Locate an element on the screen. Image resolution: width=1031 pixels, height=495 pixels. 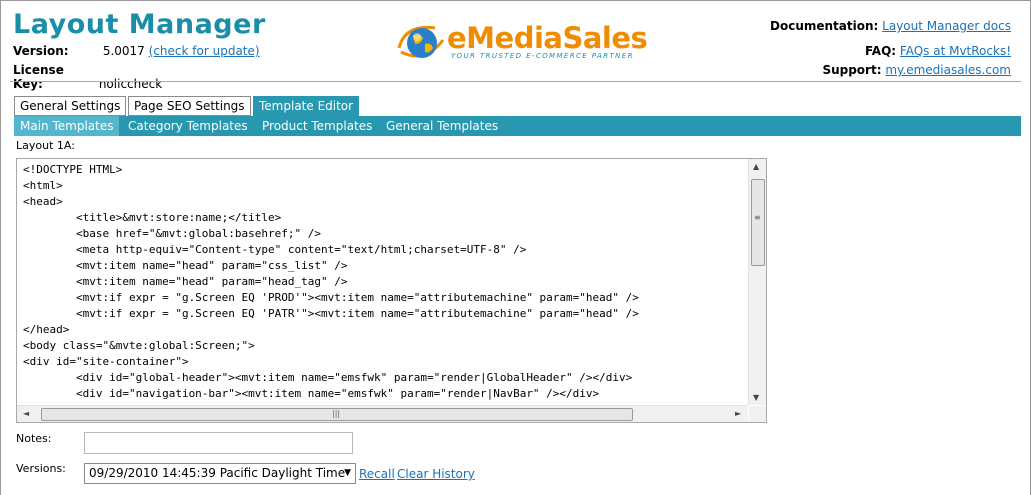
vertical-scroll-thumb: ≡ is located at coordinates (758, 222).